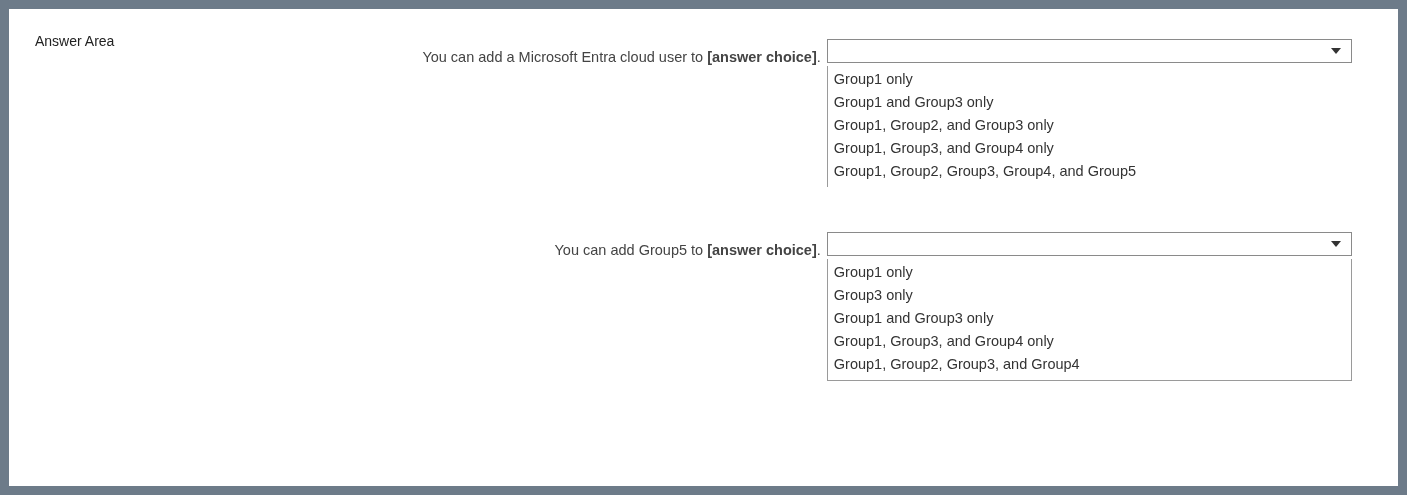 The height and width of the screenshot is (495, 1407). I want to click on question-statement: You can add a Microsoft Entra cloud user to [answer choice]., so click(621, 57).